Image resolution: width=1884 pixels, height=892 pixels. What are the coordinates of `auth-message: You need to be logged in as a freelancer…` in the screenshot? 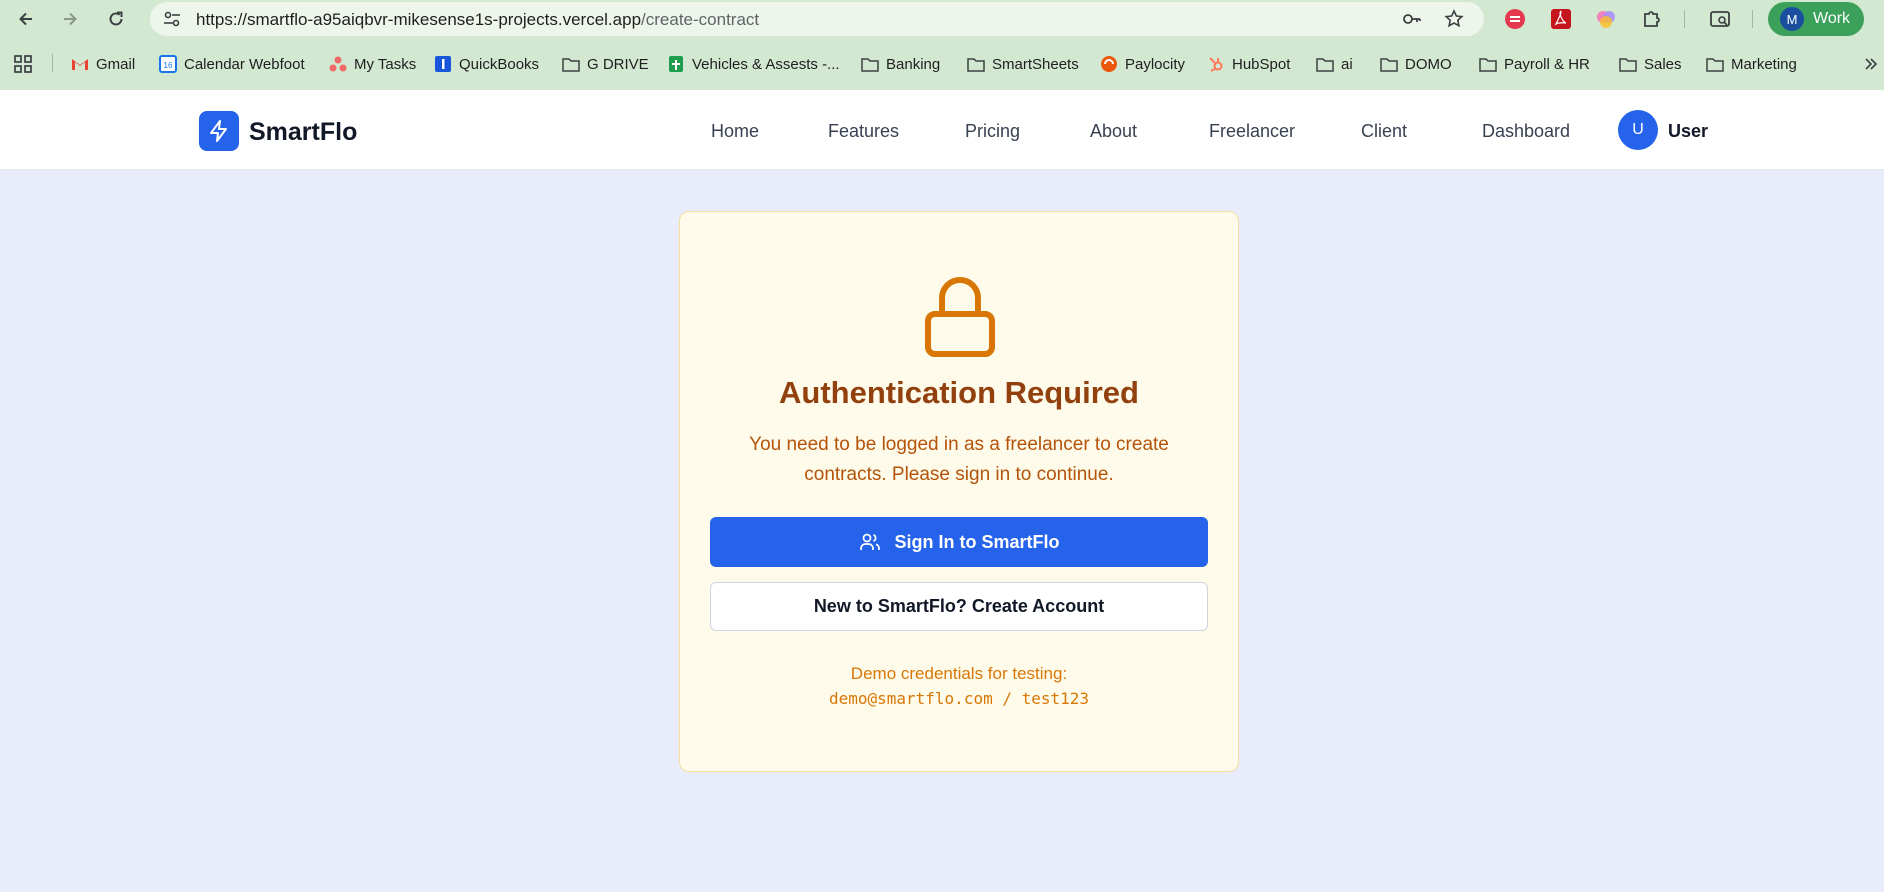 It's located at (959, 459).